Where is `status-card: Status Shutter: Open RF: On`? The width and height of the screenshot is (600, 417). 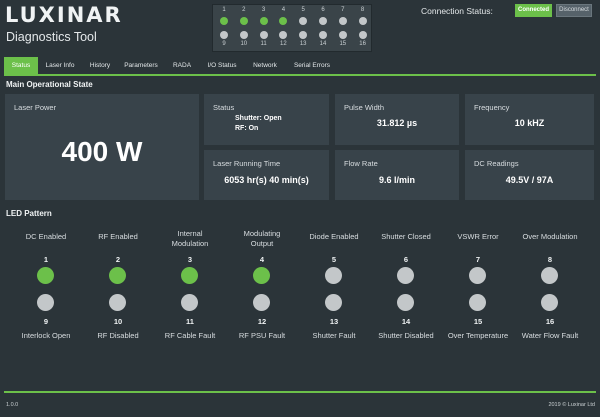
status-card: Status Shutter: Open RF: On is located at coordinates (266, 119).